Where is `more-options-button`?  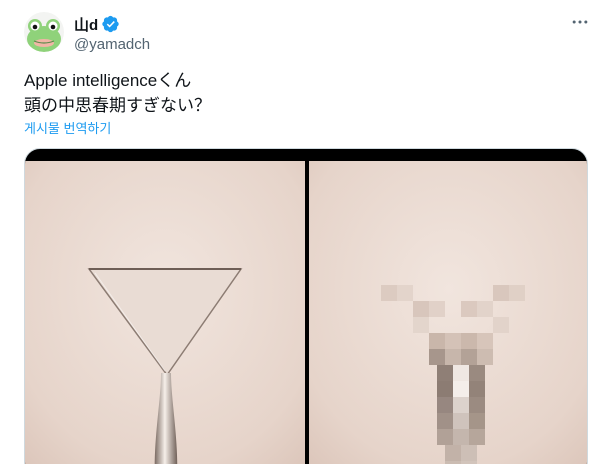
more-options-button is located at coordinates (580, 22).